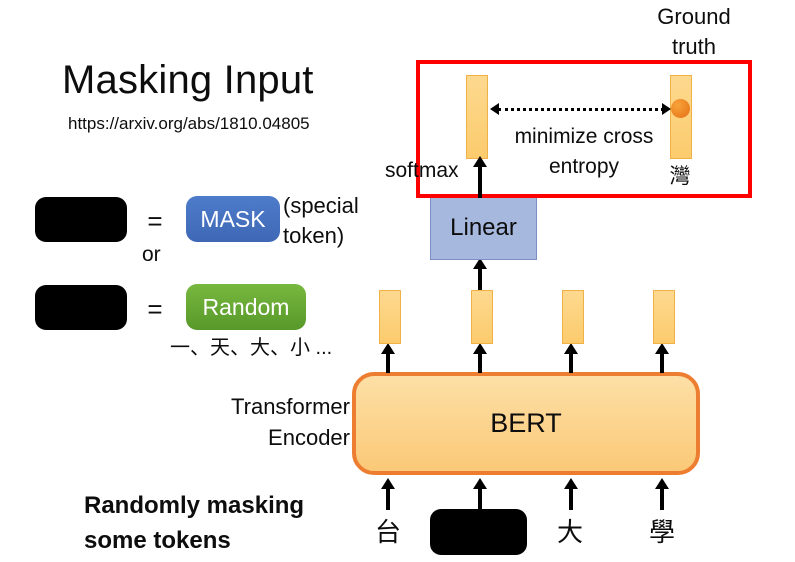 The image size is (795, 562). Describe the element at coordinates (666, 109) in the screenshot. I see `cross-entropy-arrow-head-right` at that location.